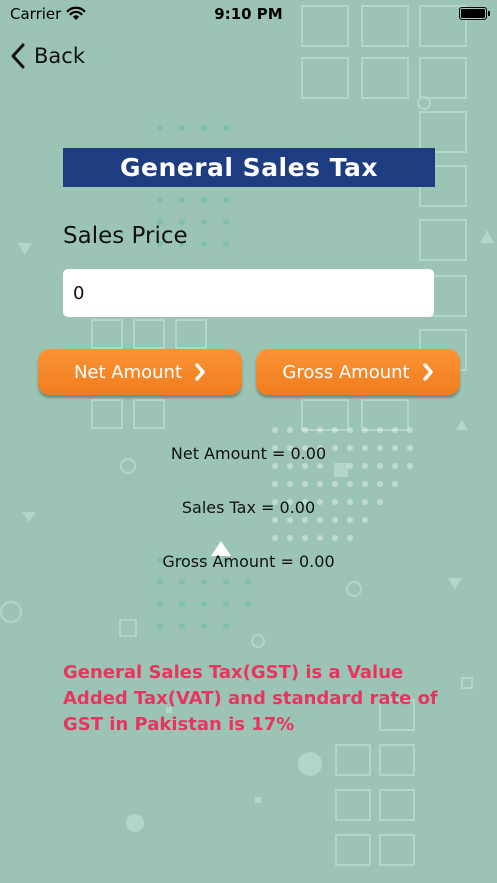 Image resolution: width=497 pixels, height=883 pixels. I want to click on page-title: General Sales Tax, so click(249, 167).